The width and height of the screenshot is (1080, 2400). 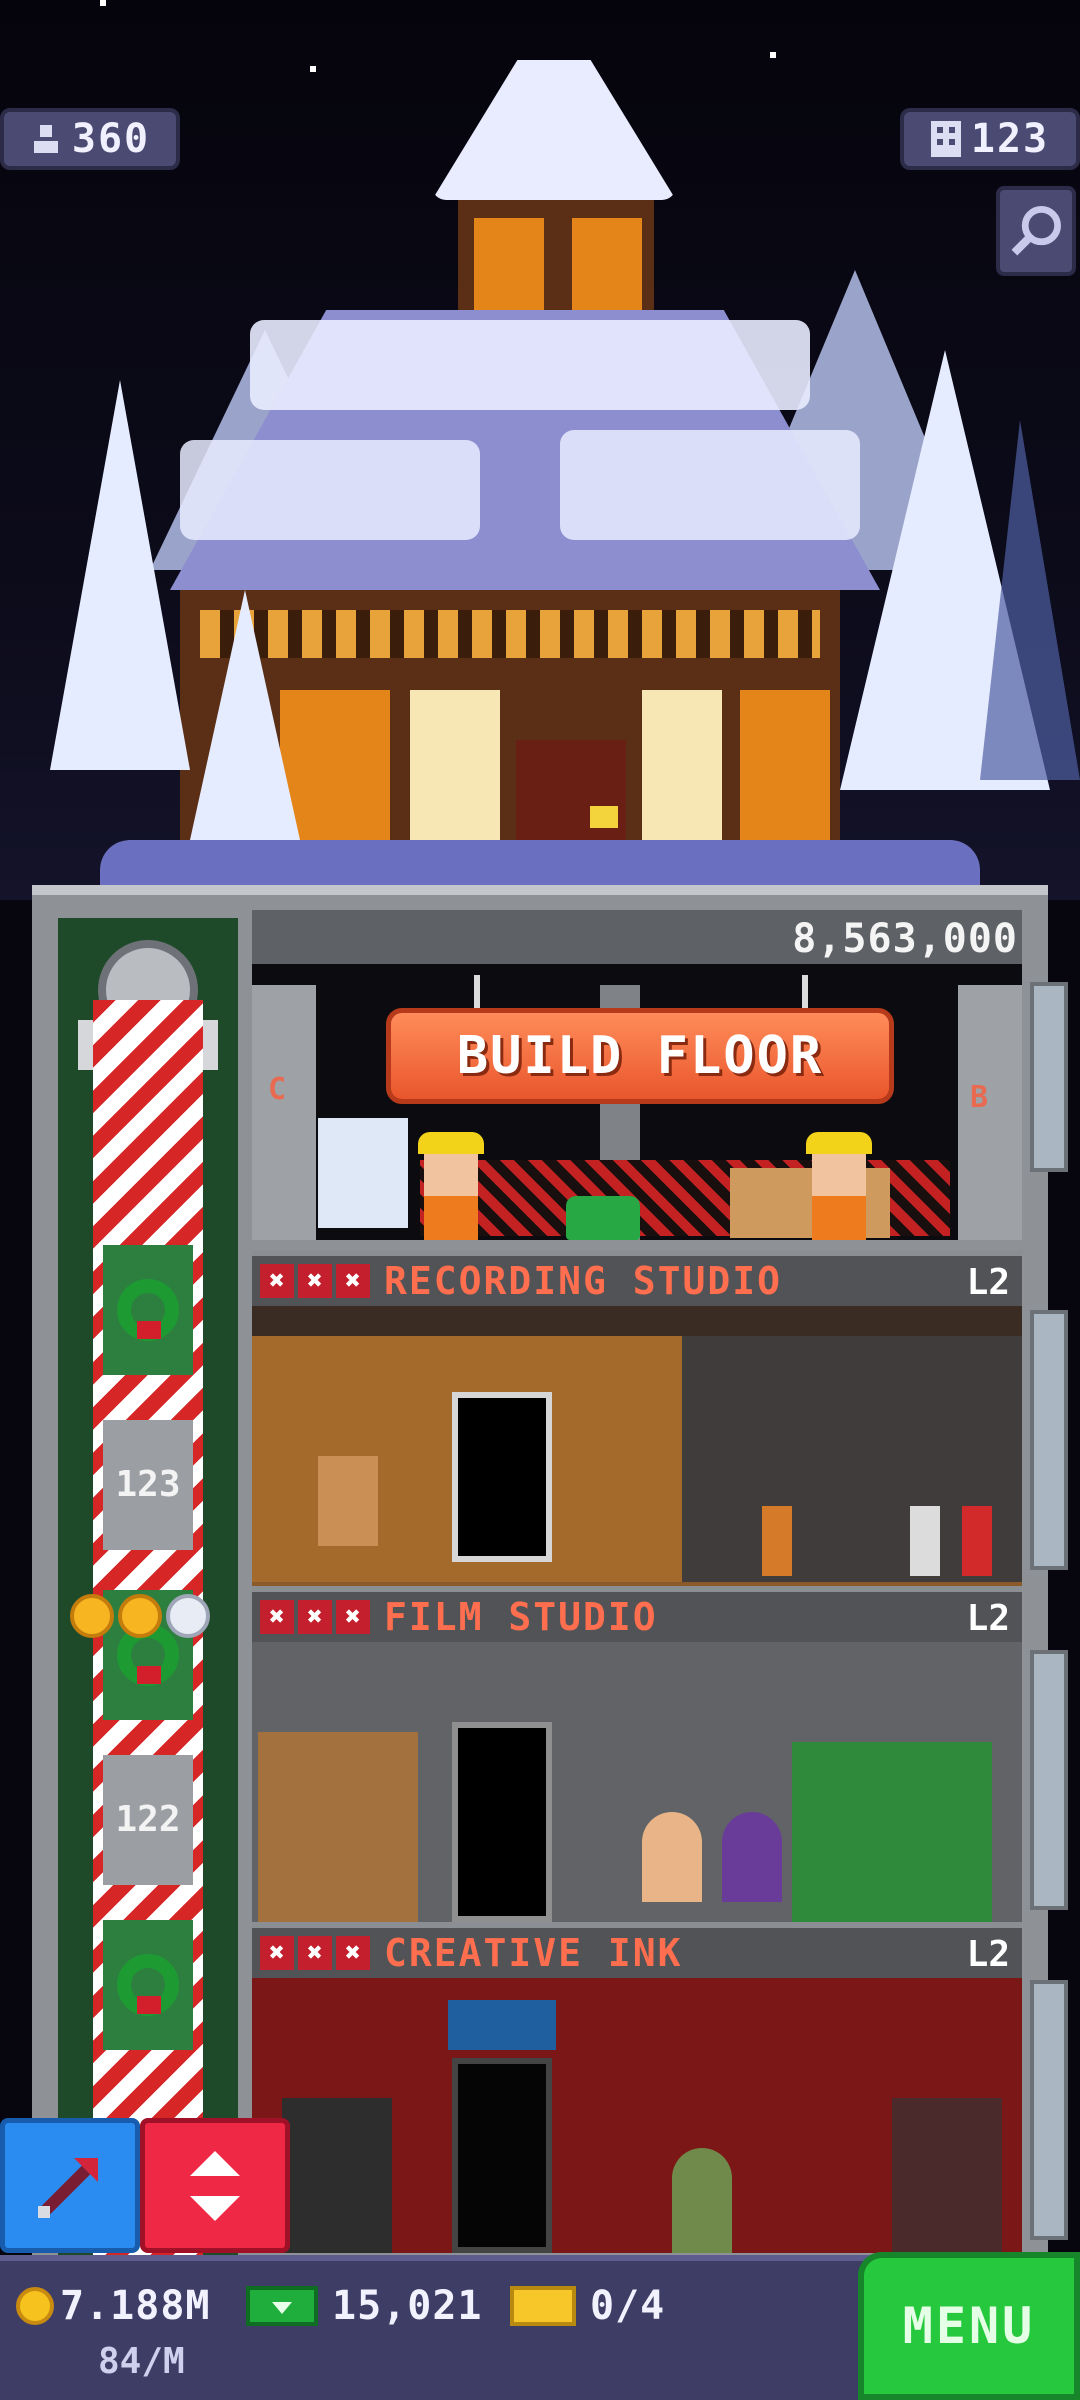 I want to click on population-value: 360, so click(x=111, y=139).